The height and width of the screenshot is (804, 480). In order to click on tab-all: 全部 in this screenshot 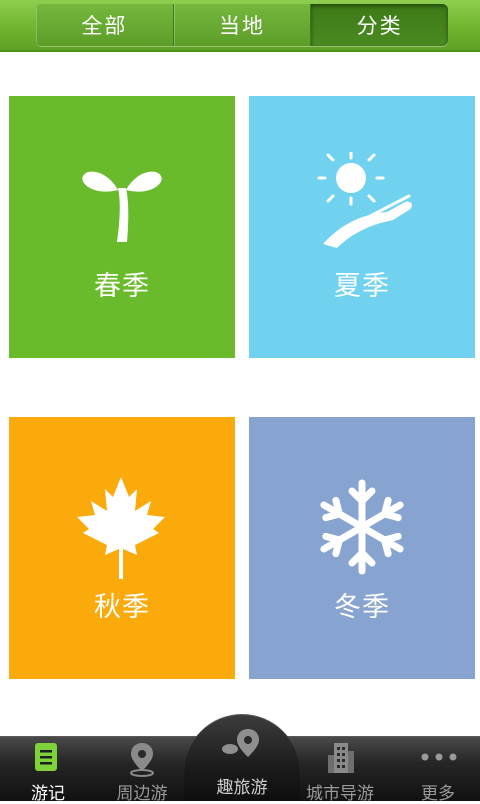, I will do `click(105, 25)`.